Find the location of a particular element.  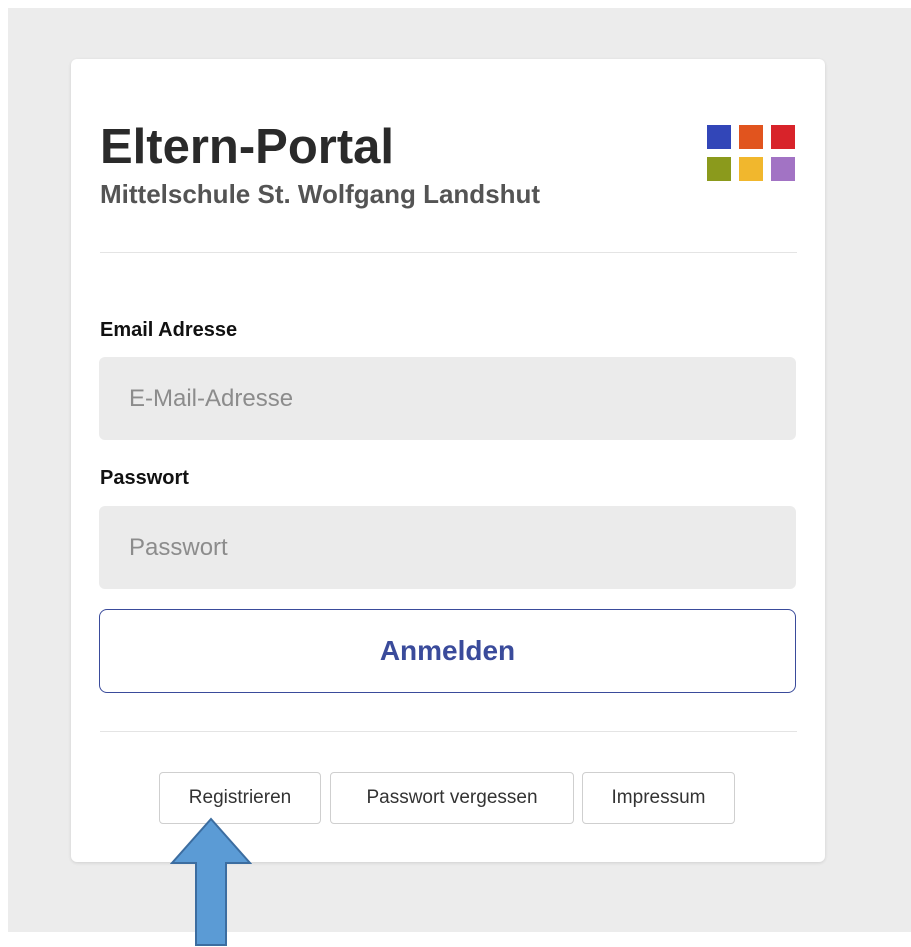

password-label: Passwort is located at coordinates (144, 478).